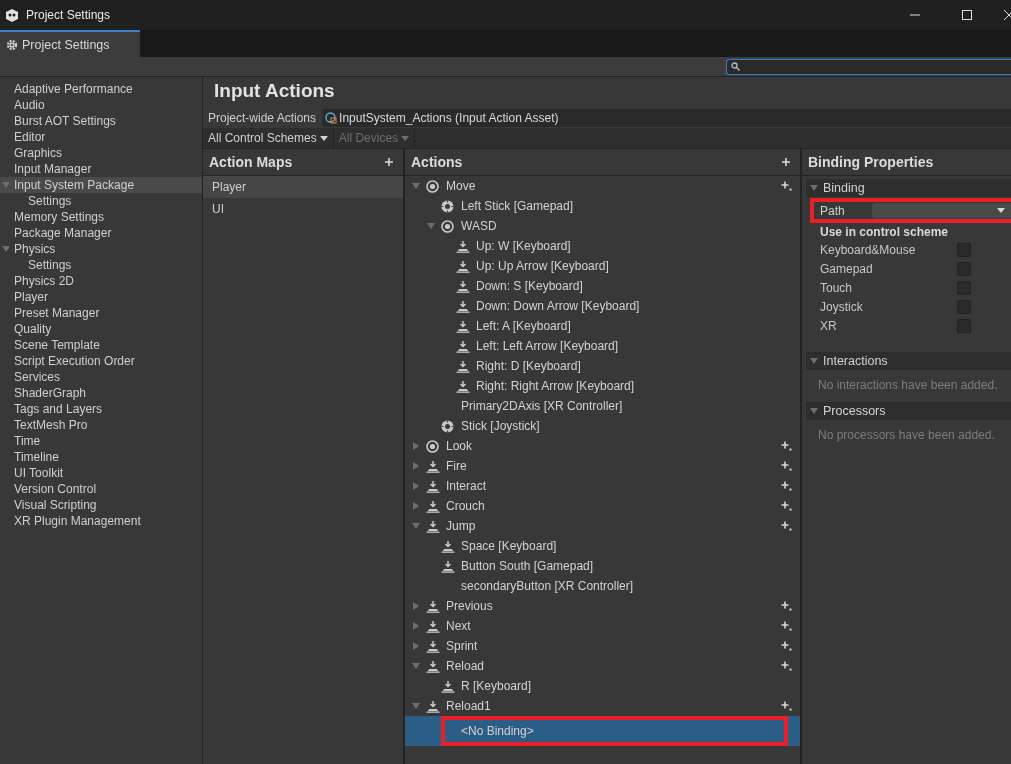  Describe the element at coordinates (101, 489) in the screenshot. I see `sidebar-item: Version Control` at that location.